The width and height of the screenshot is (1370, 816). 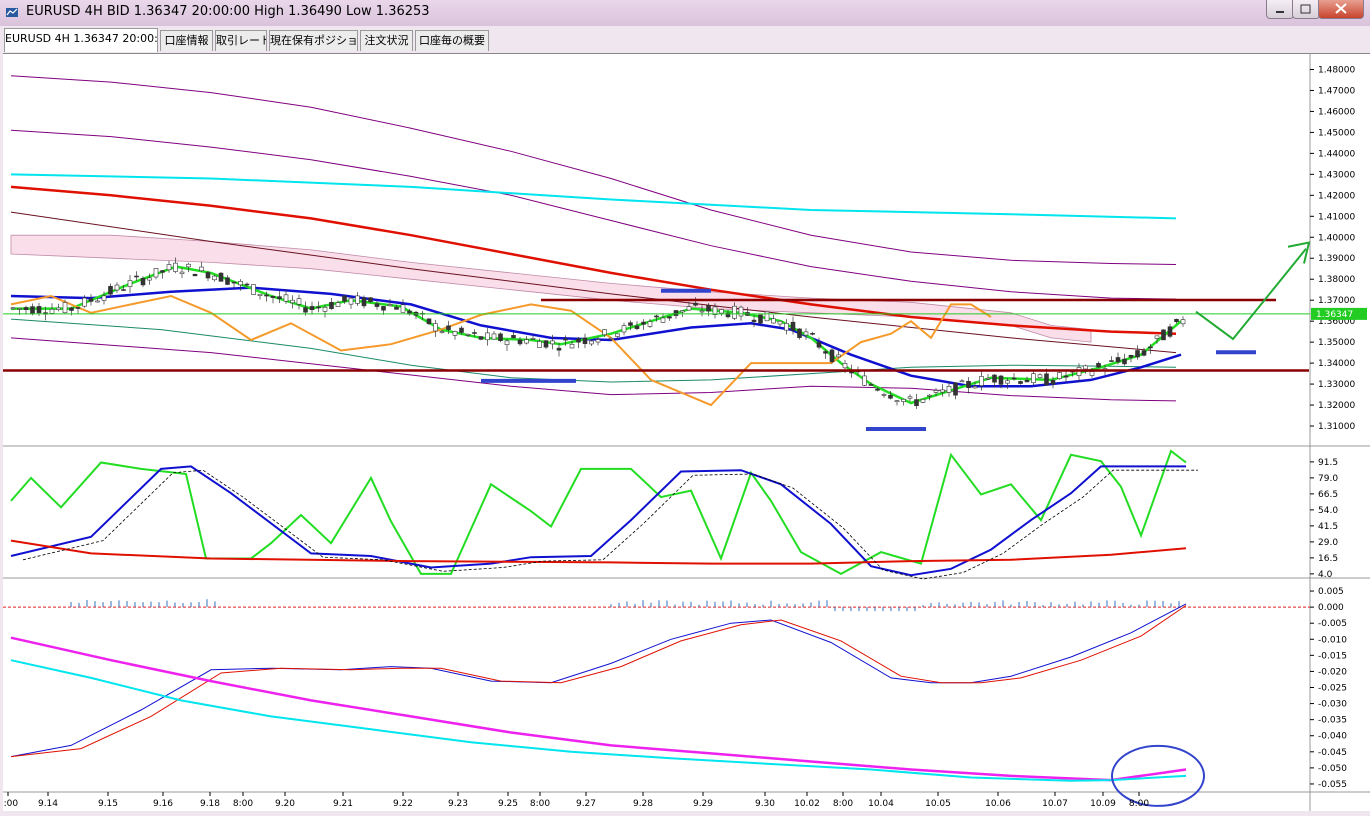 I want to click on time-axis-label: 9.15, so click(x=108, y=804).